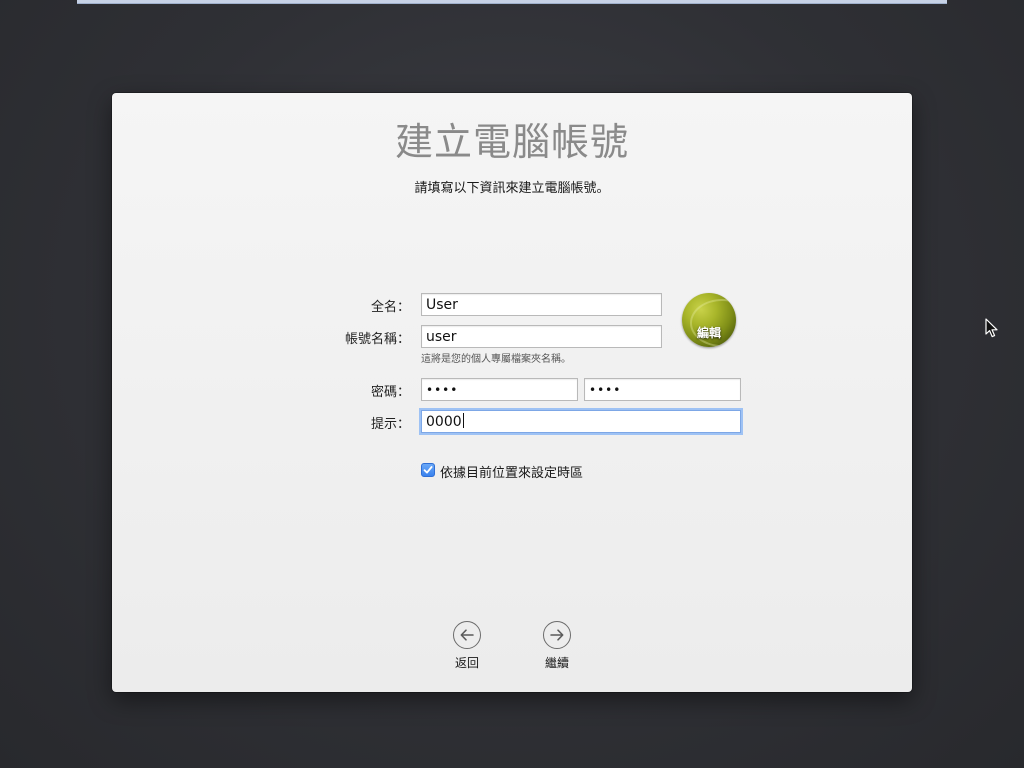 The height and width of the screenshot is (768, 1024). What do you see at coordinates (511, 142) in the screenshot?
I see `page-title: 建立電腦帳號` at bounding box center [511, 142].